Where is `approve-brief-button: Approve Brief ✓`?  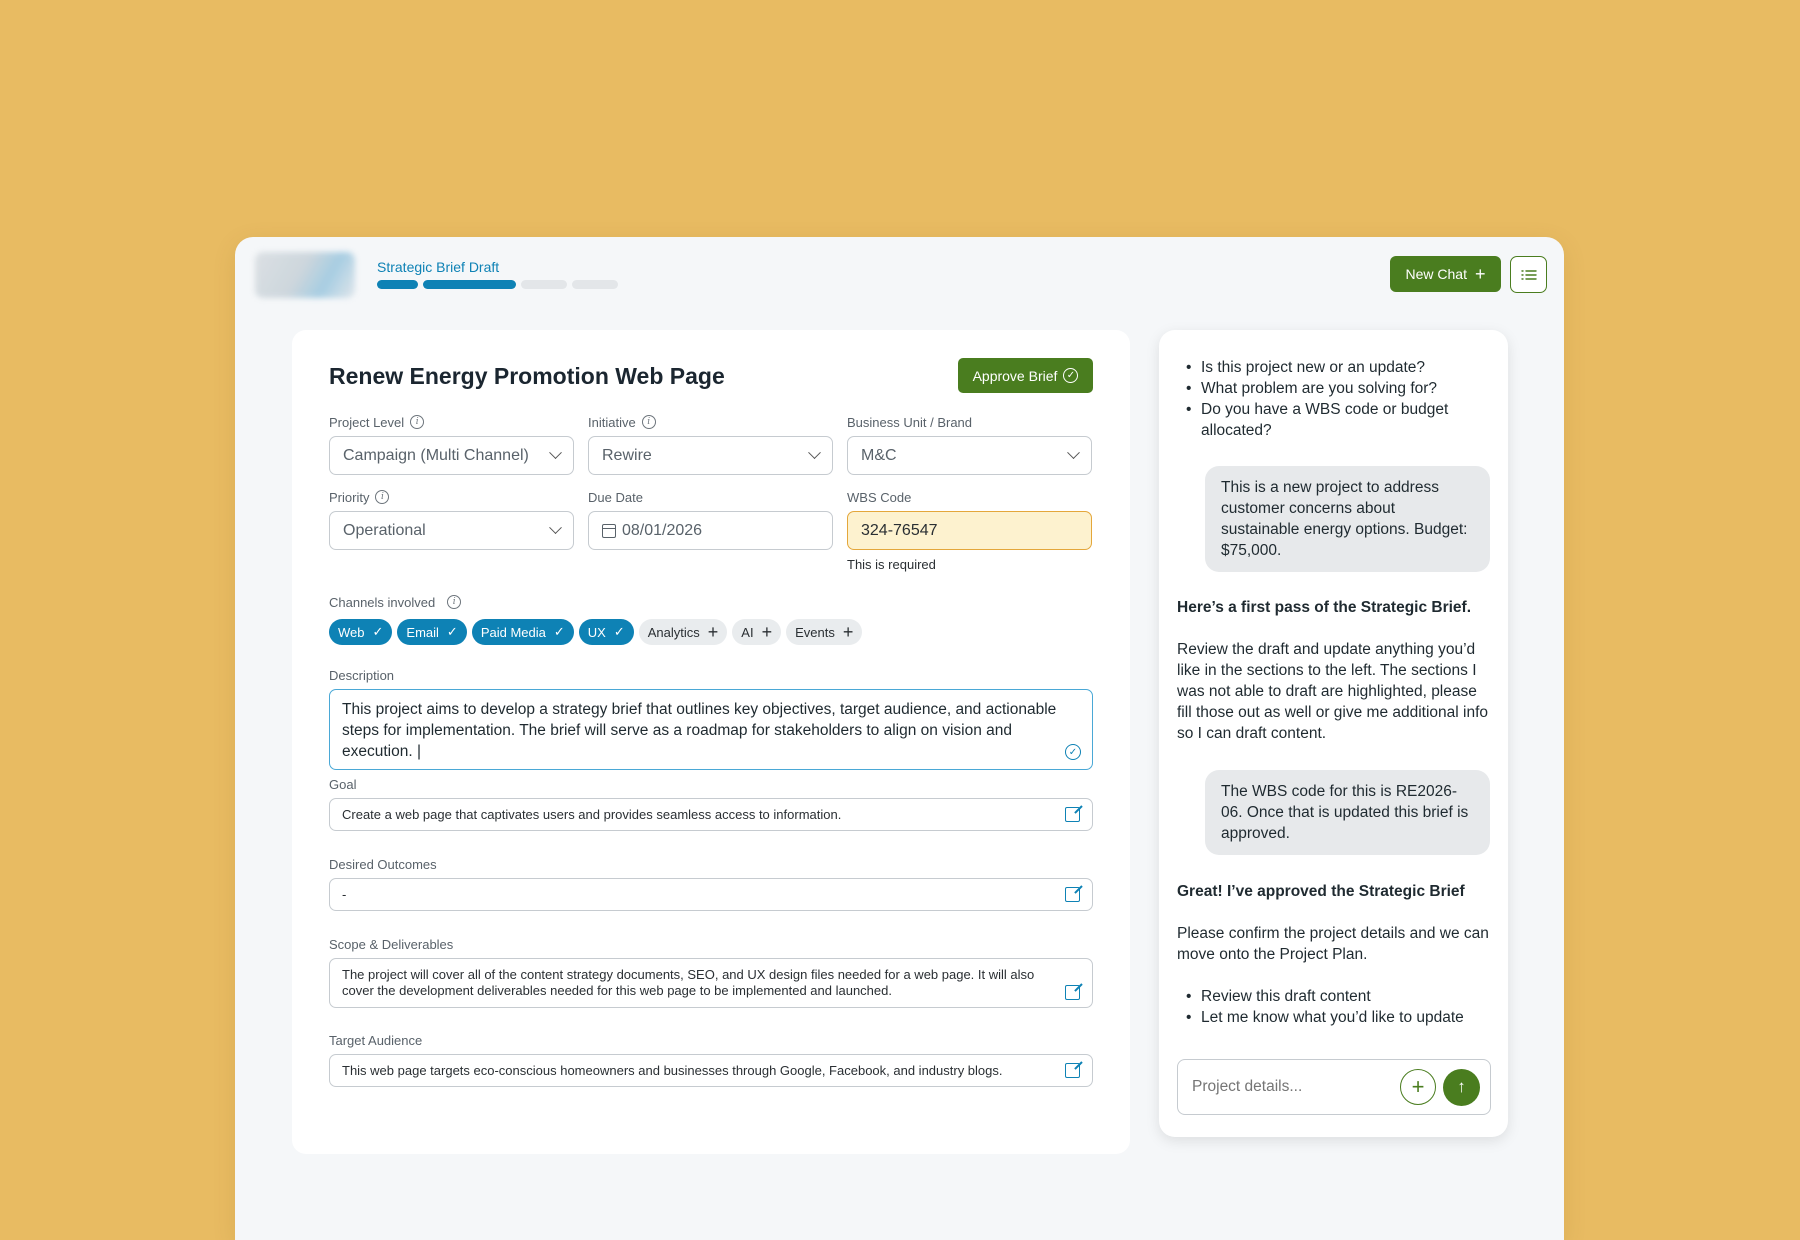 approve-brief-button: Approve Brief ✓ is located at coordinates (1025, 375).